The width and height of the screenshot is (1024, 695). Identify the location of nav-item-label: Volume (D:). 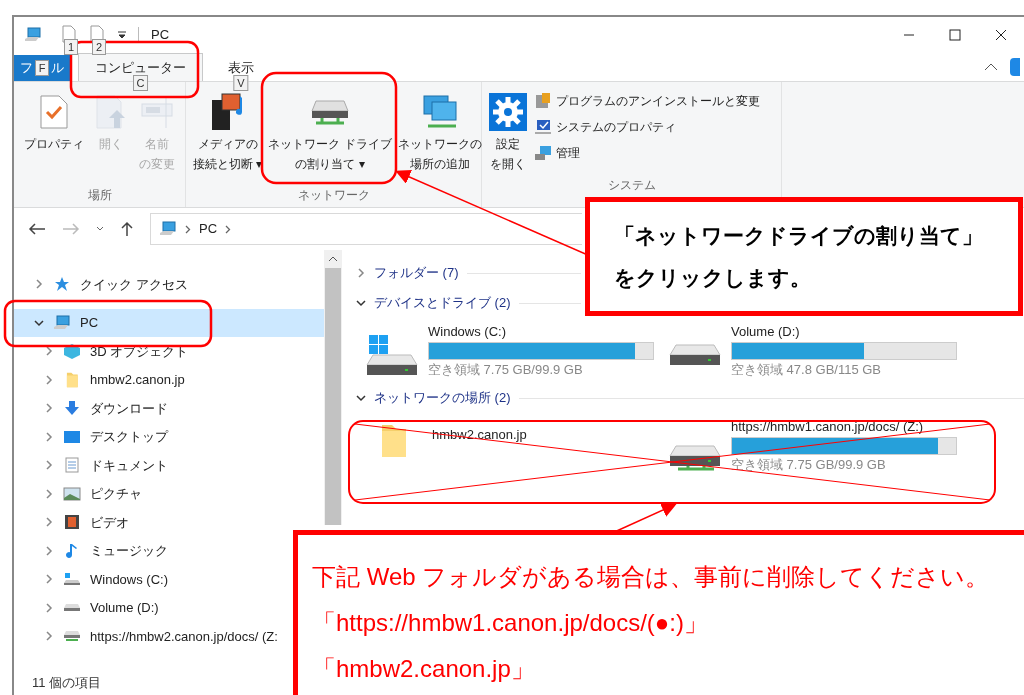
(124, 608).